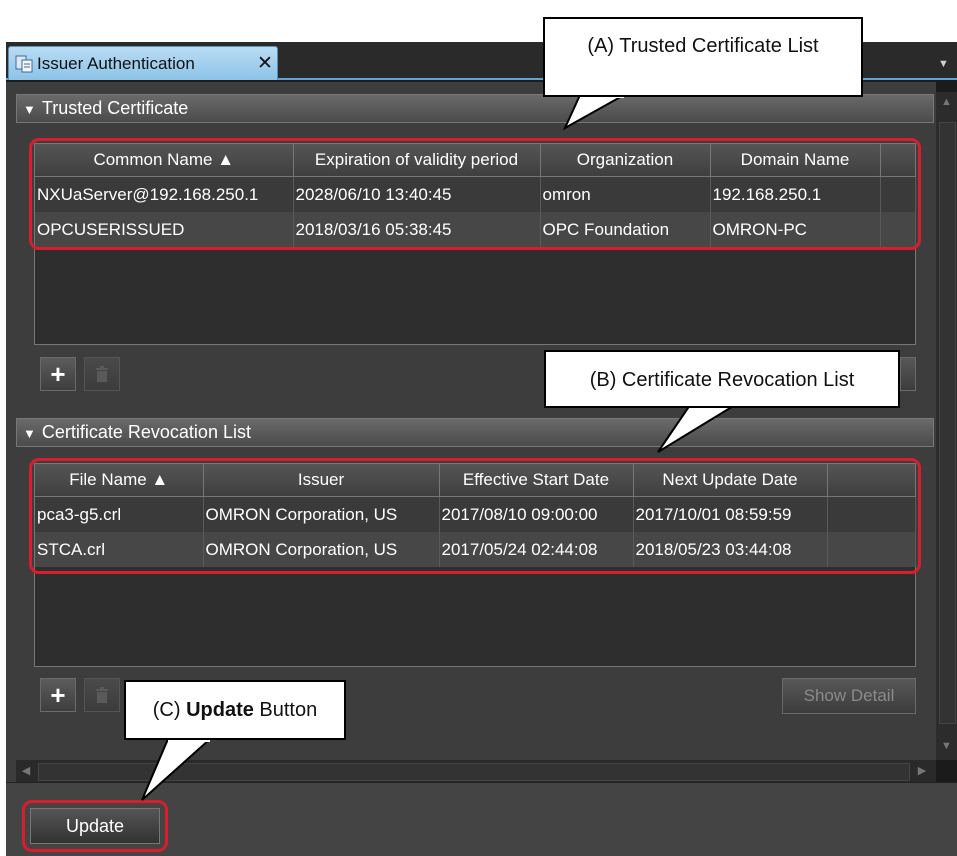 This screenshot has height=856, width=957. I want to click on callout-text-suffix: Button, so click(285, 710).